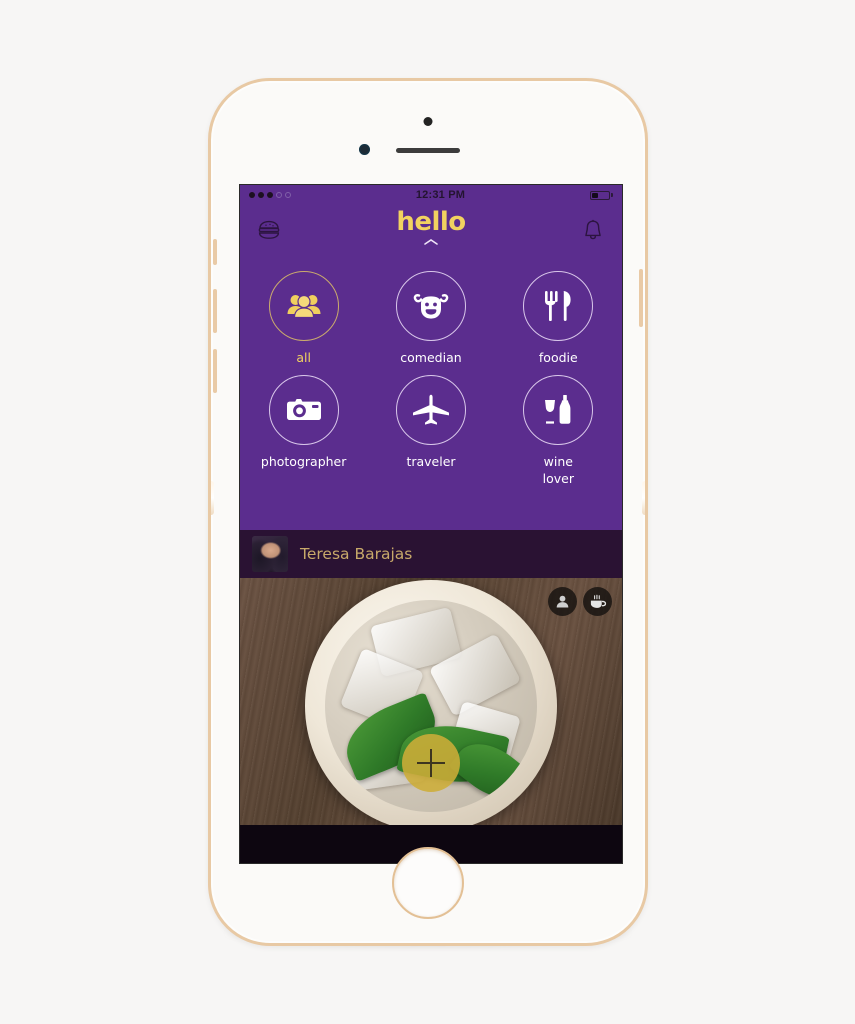 This screenshot has width=855, height=1024. Describe the element at coordinates (431, 243) in the screenshot. I see `chevron-up-icon` at that location.